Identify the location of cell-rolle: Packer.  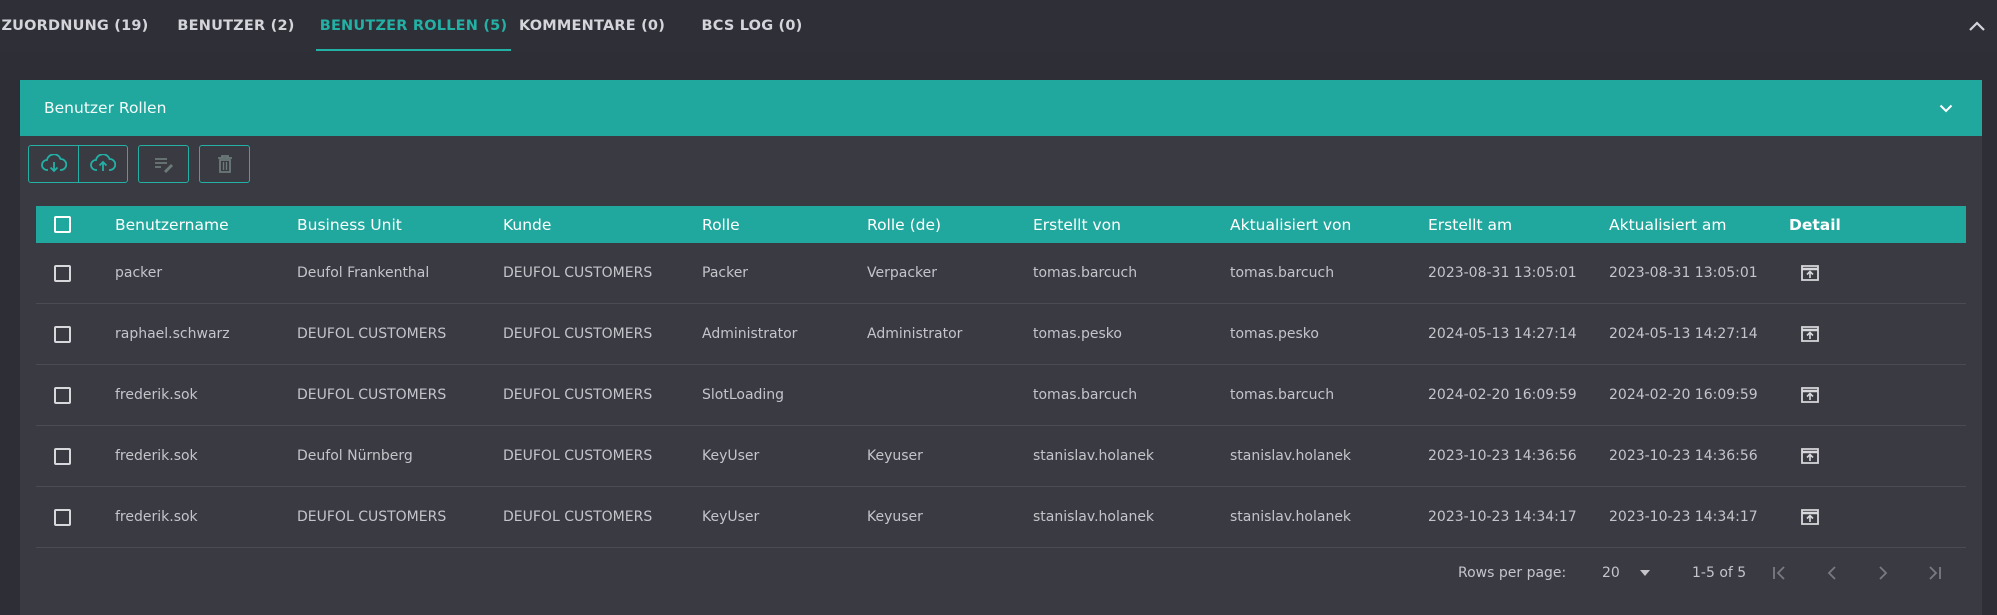
(725, 273).